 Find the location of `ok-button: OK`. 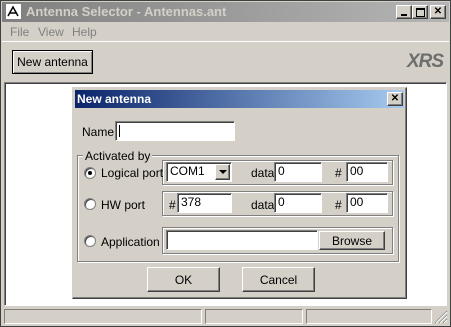

ok-button: OK is located at coordinates (183, 279).